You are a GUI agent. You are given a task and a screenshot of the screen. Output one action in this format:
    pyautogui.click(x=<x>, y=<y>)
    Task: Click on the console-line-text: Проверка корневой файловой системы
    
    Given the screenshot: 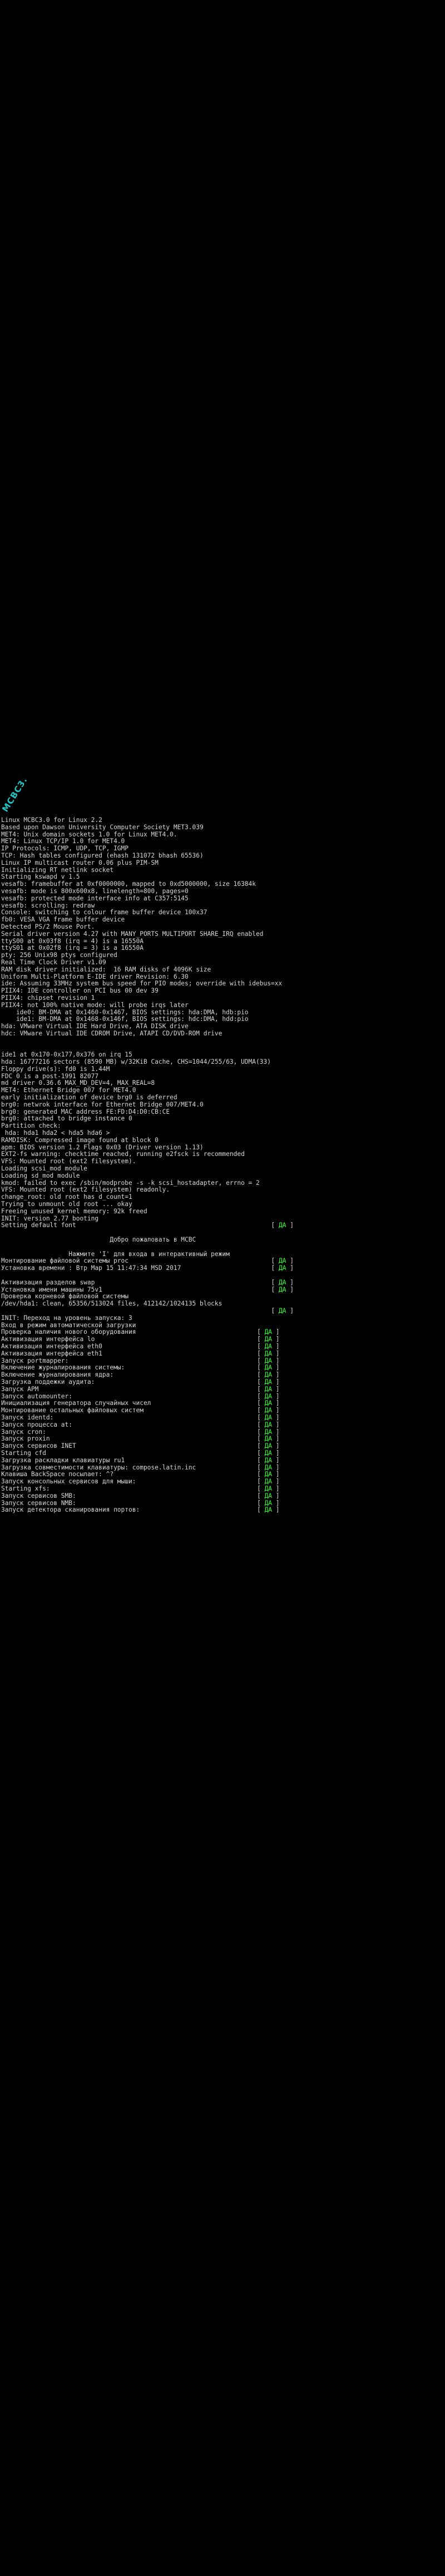 What is the action you would take?
    pyautogui.click(x=65, y=1297)
    